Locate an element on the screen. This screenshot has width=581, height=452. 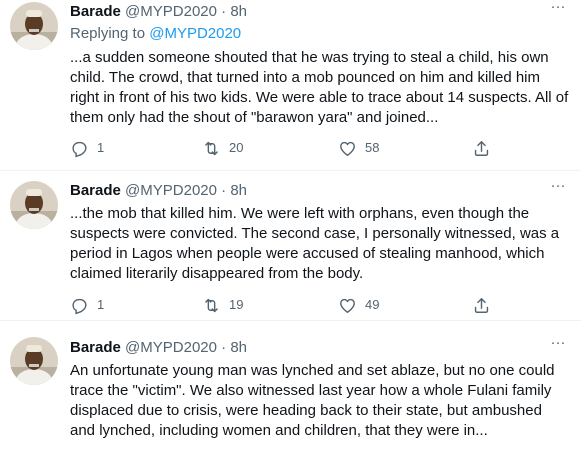
like-count: 58 is located at coordinates (372, 147).